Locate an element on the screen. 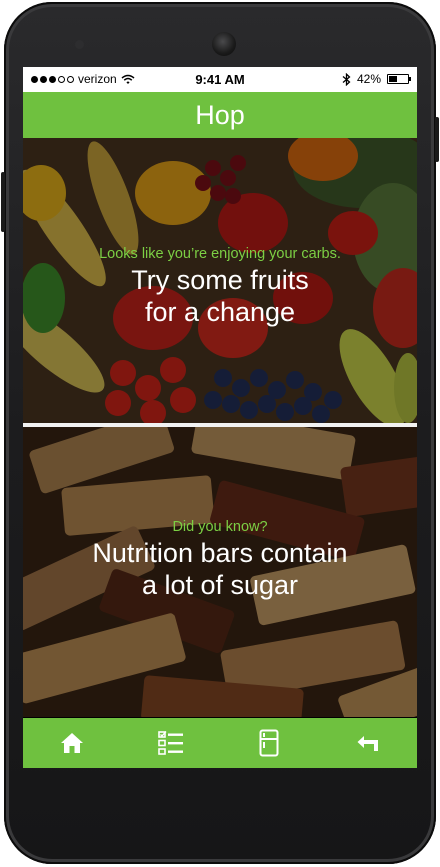 The height and width of the screenshot is (867, 440). fruit-card-message-line2: for a change is located at coordinates (220, 312).